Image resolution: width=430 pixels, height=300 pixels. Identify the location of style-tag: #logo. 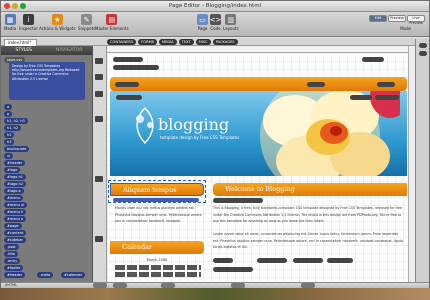
(12, 170).